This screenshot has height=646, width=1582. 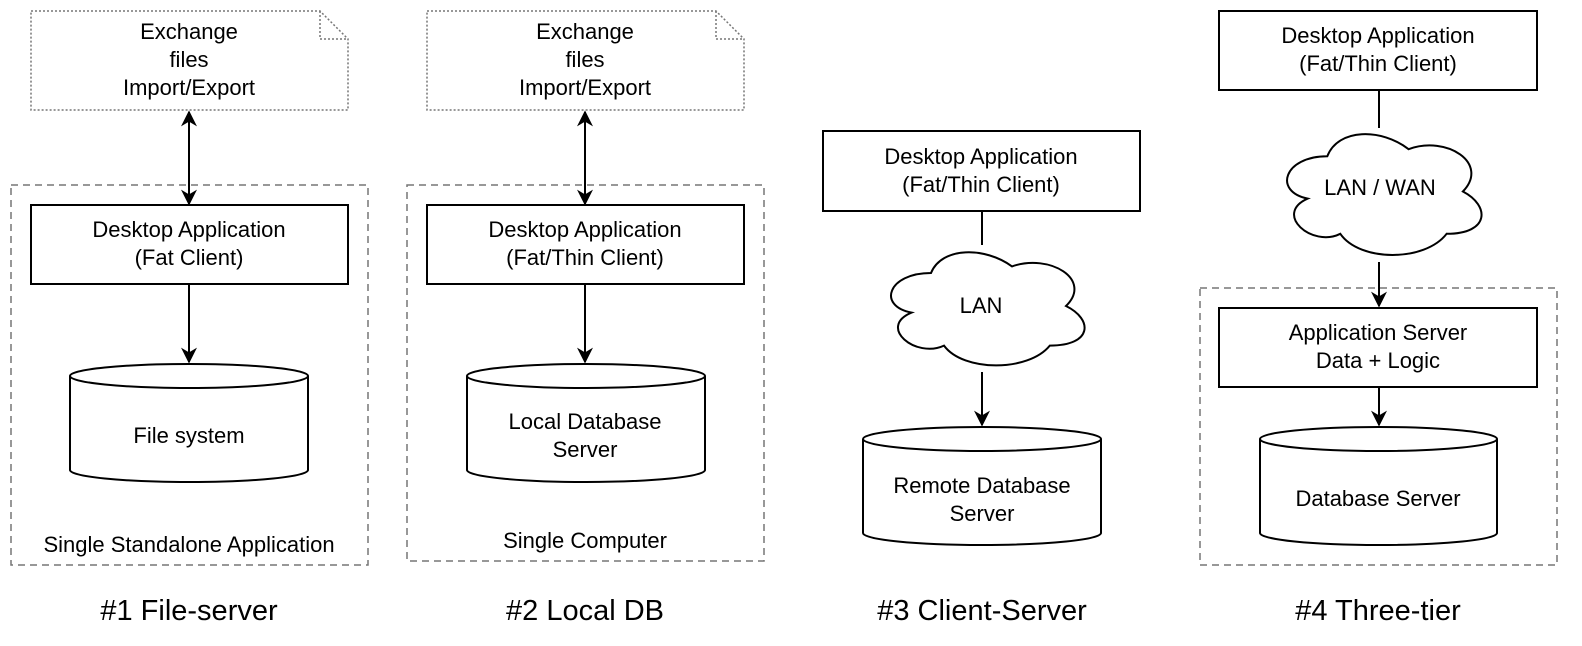 What do you see at coordinates (585, 611) in the screenshot?
I see `column-title: #2 Local DB` at bounding box center [585, 611].